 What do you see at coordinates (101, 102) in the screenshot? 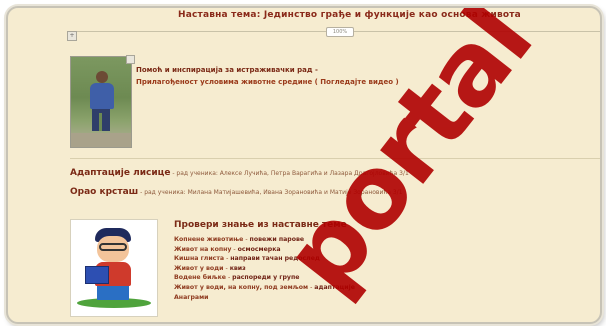
I see `hiker-photo` at bounding box center [101, 102].